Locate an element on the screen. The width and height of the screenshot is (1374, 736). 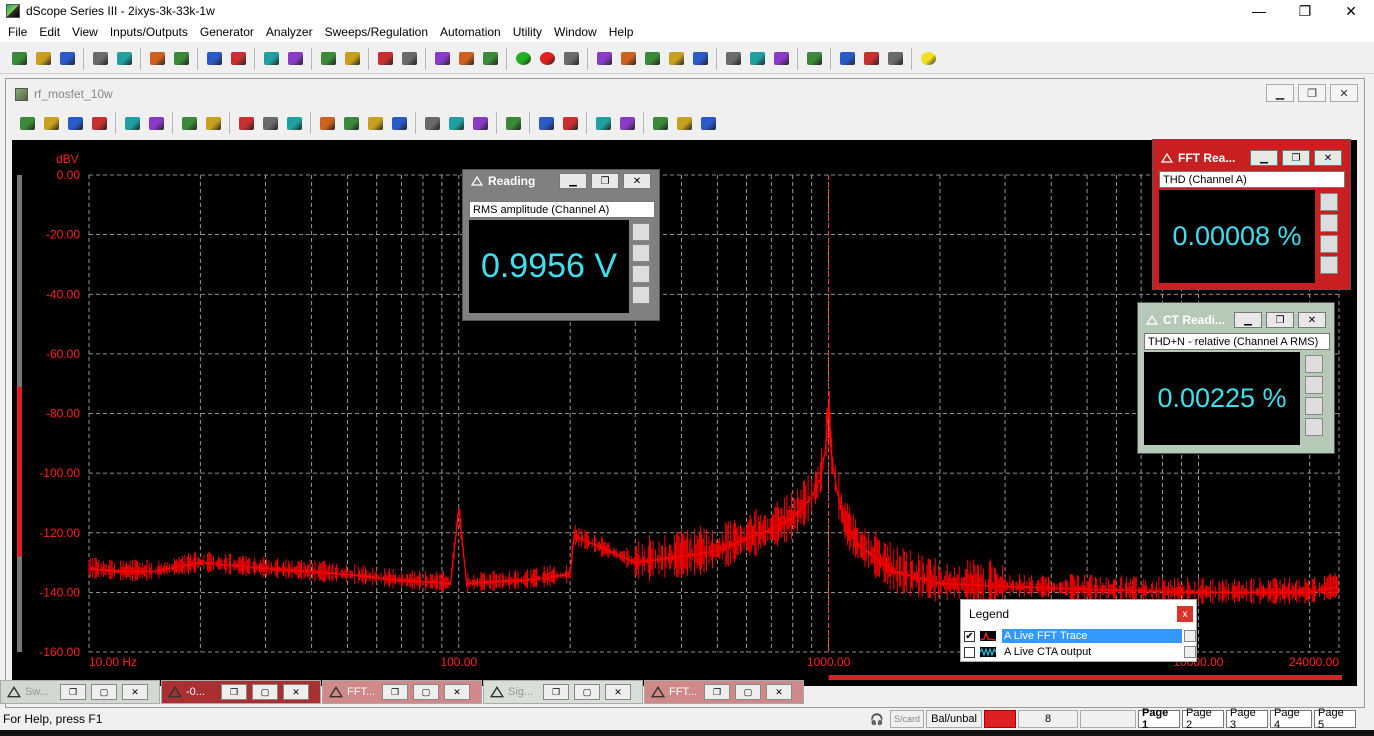
cursor-a-icon is located at coordinates (327, 123).